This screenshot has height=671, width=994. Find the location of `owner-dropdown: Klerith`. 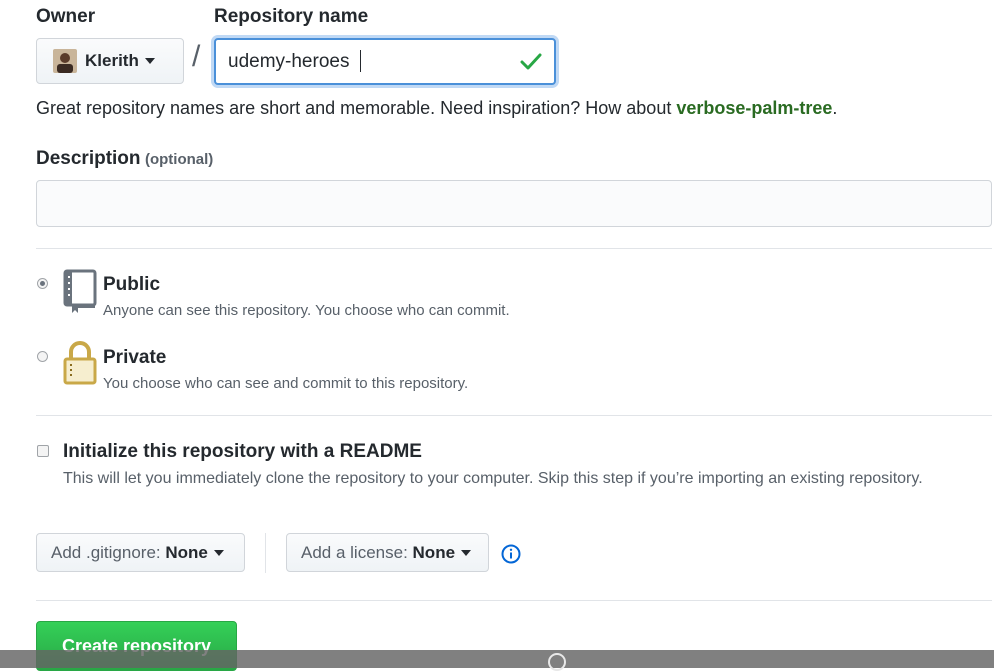

owner-dropdown: Klerith is located at coordinates (110, 61).